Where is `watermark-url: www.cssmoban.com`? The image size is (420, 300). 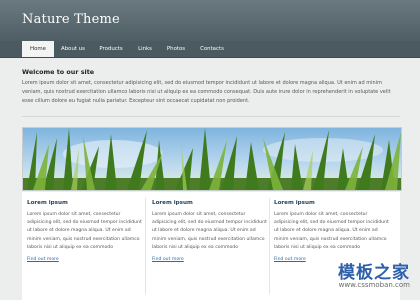 watermark-url: www.cssmoban.com is located at coordinates (374, 285).